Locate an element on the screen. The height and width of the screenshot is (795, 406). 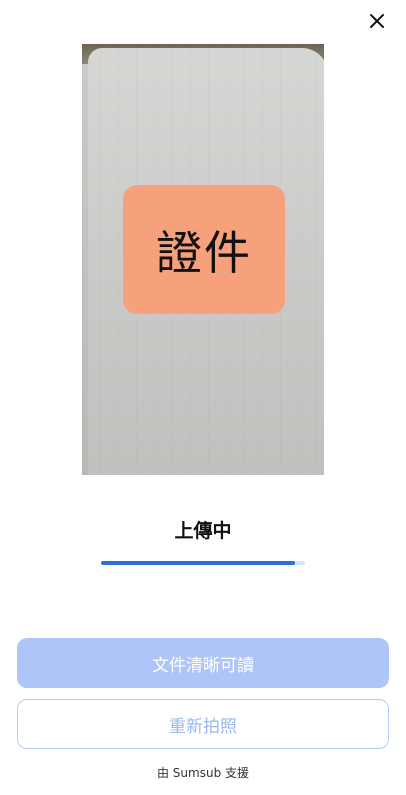
upload-progress-bar is located at coordinates (203, 563).